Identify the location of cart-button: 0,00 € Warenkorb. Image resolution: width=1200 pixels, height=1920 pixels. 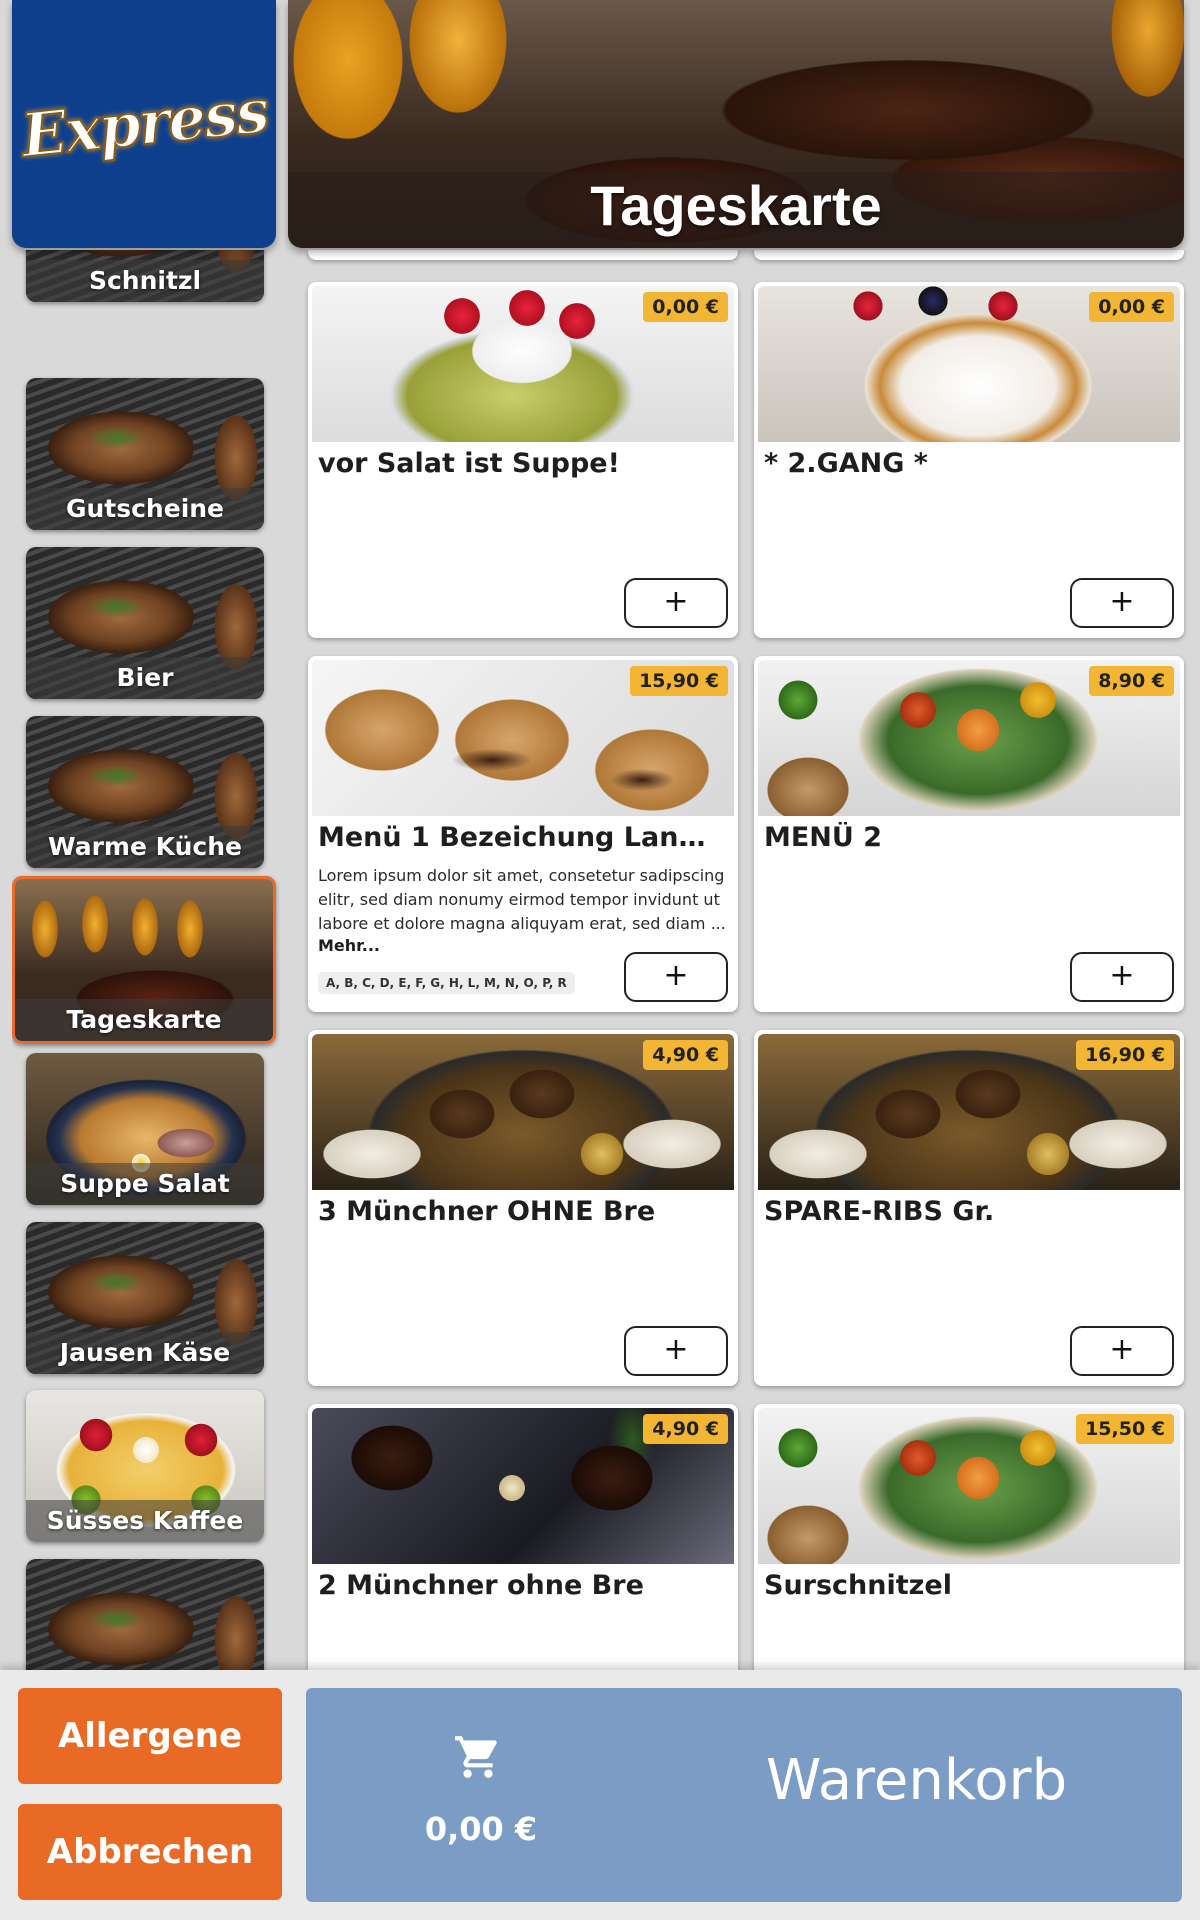
(744, 1795).